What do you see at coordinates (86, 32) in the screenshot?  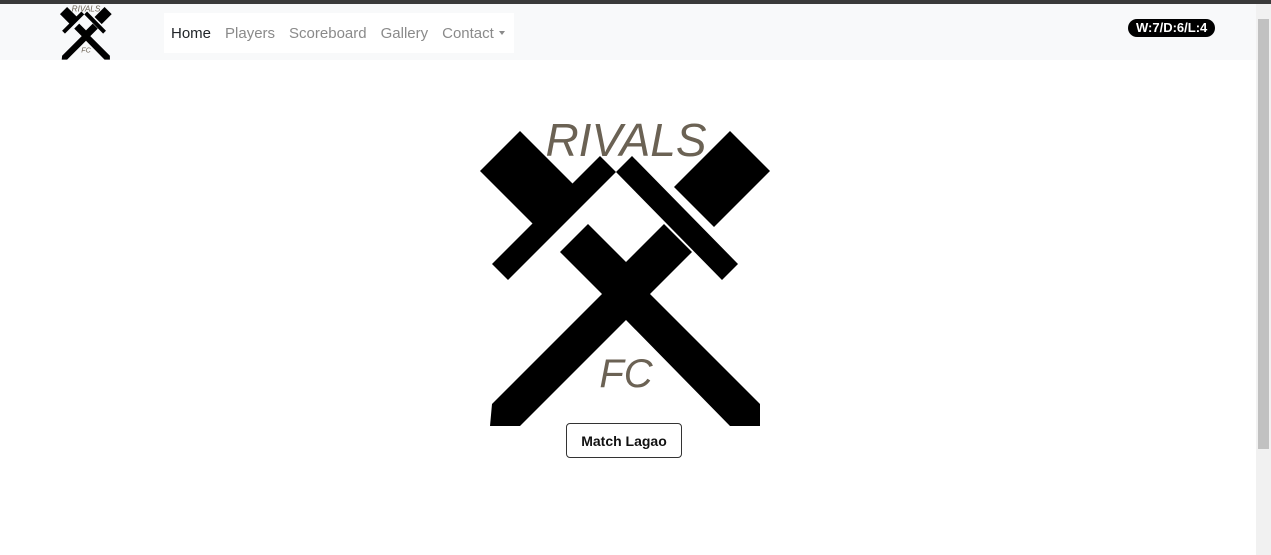 I see `club-logo-small: RIVALS FC` at bounding box center [86, 32].